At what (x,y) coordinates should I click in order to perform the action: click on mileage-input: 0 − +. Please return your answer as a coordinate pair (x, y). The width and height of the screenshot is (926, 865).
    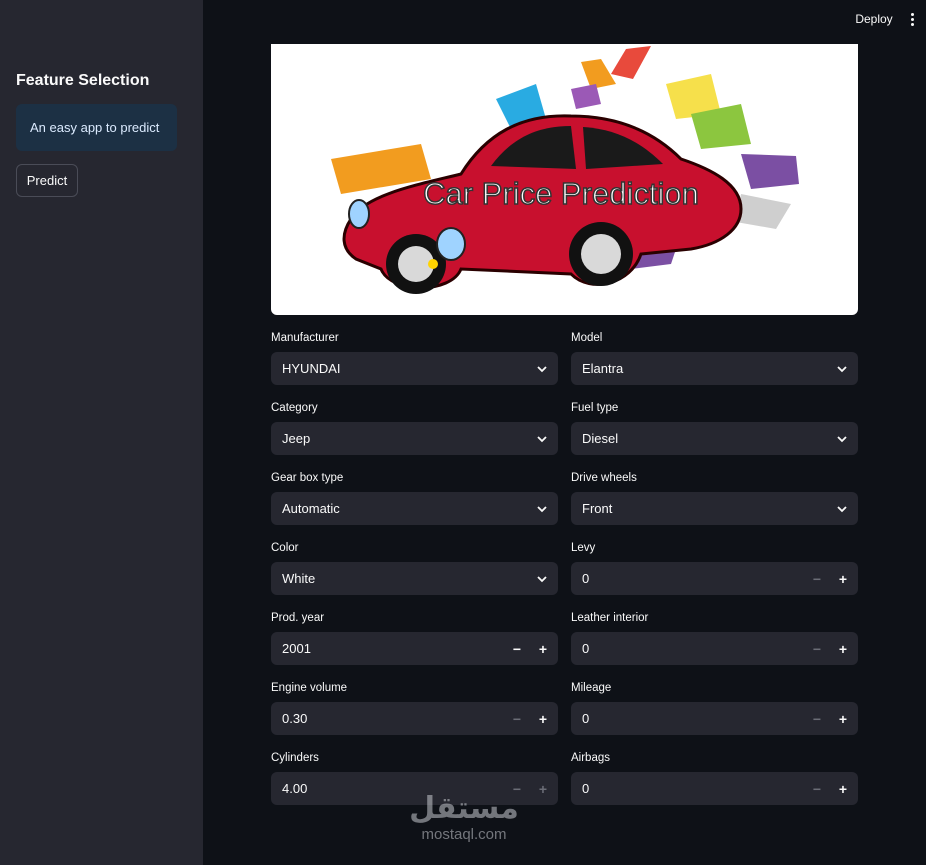
    Looking at the image, I should click on (714, 718).